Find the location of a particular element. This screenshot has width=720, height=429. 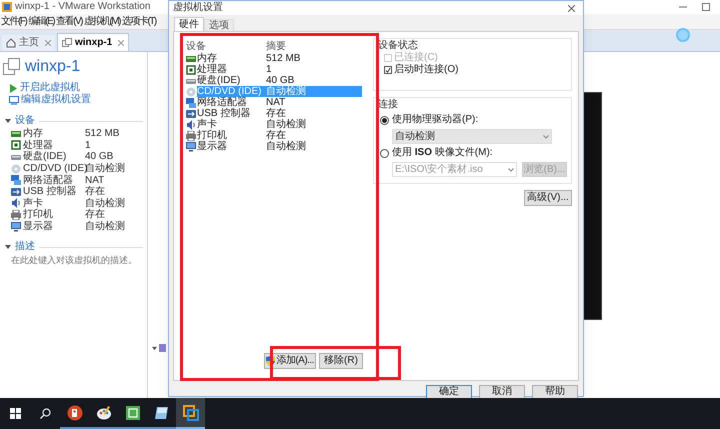

presentation-app-icon is located at coordinates (74, 412).